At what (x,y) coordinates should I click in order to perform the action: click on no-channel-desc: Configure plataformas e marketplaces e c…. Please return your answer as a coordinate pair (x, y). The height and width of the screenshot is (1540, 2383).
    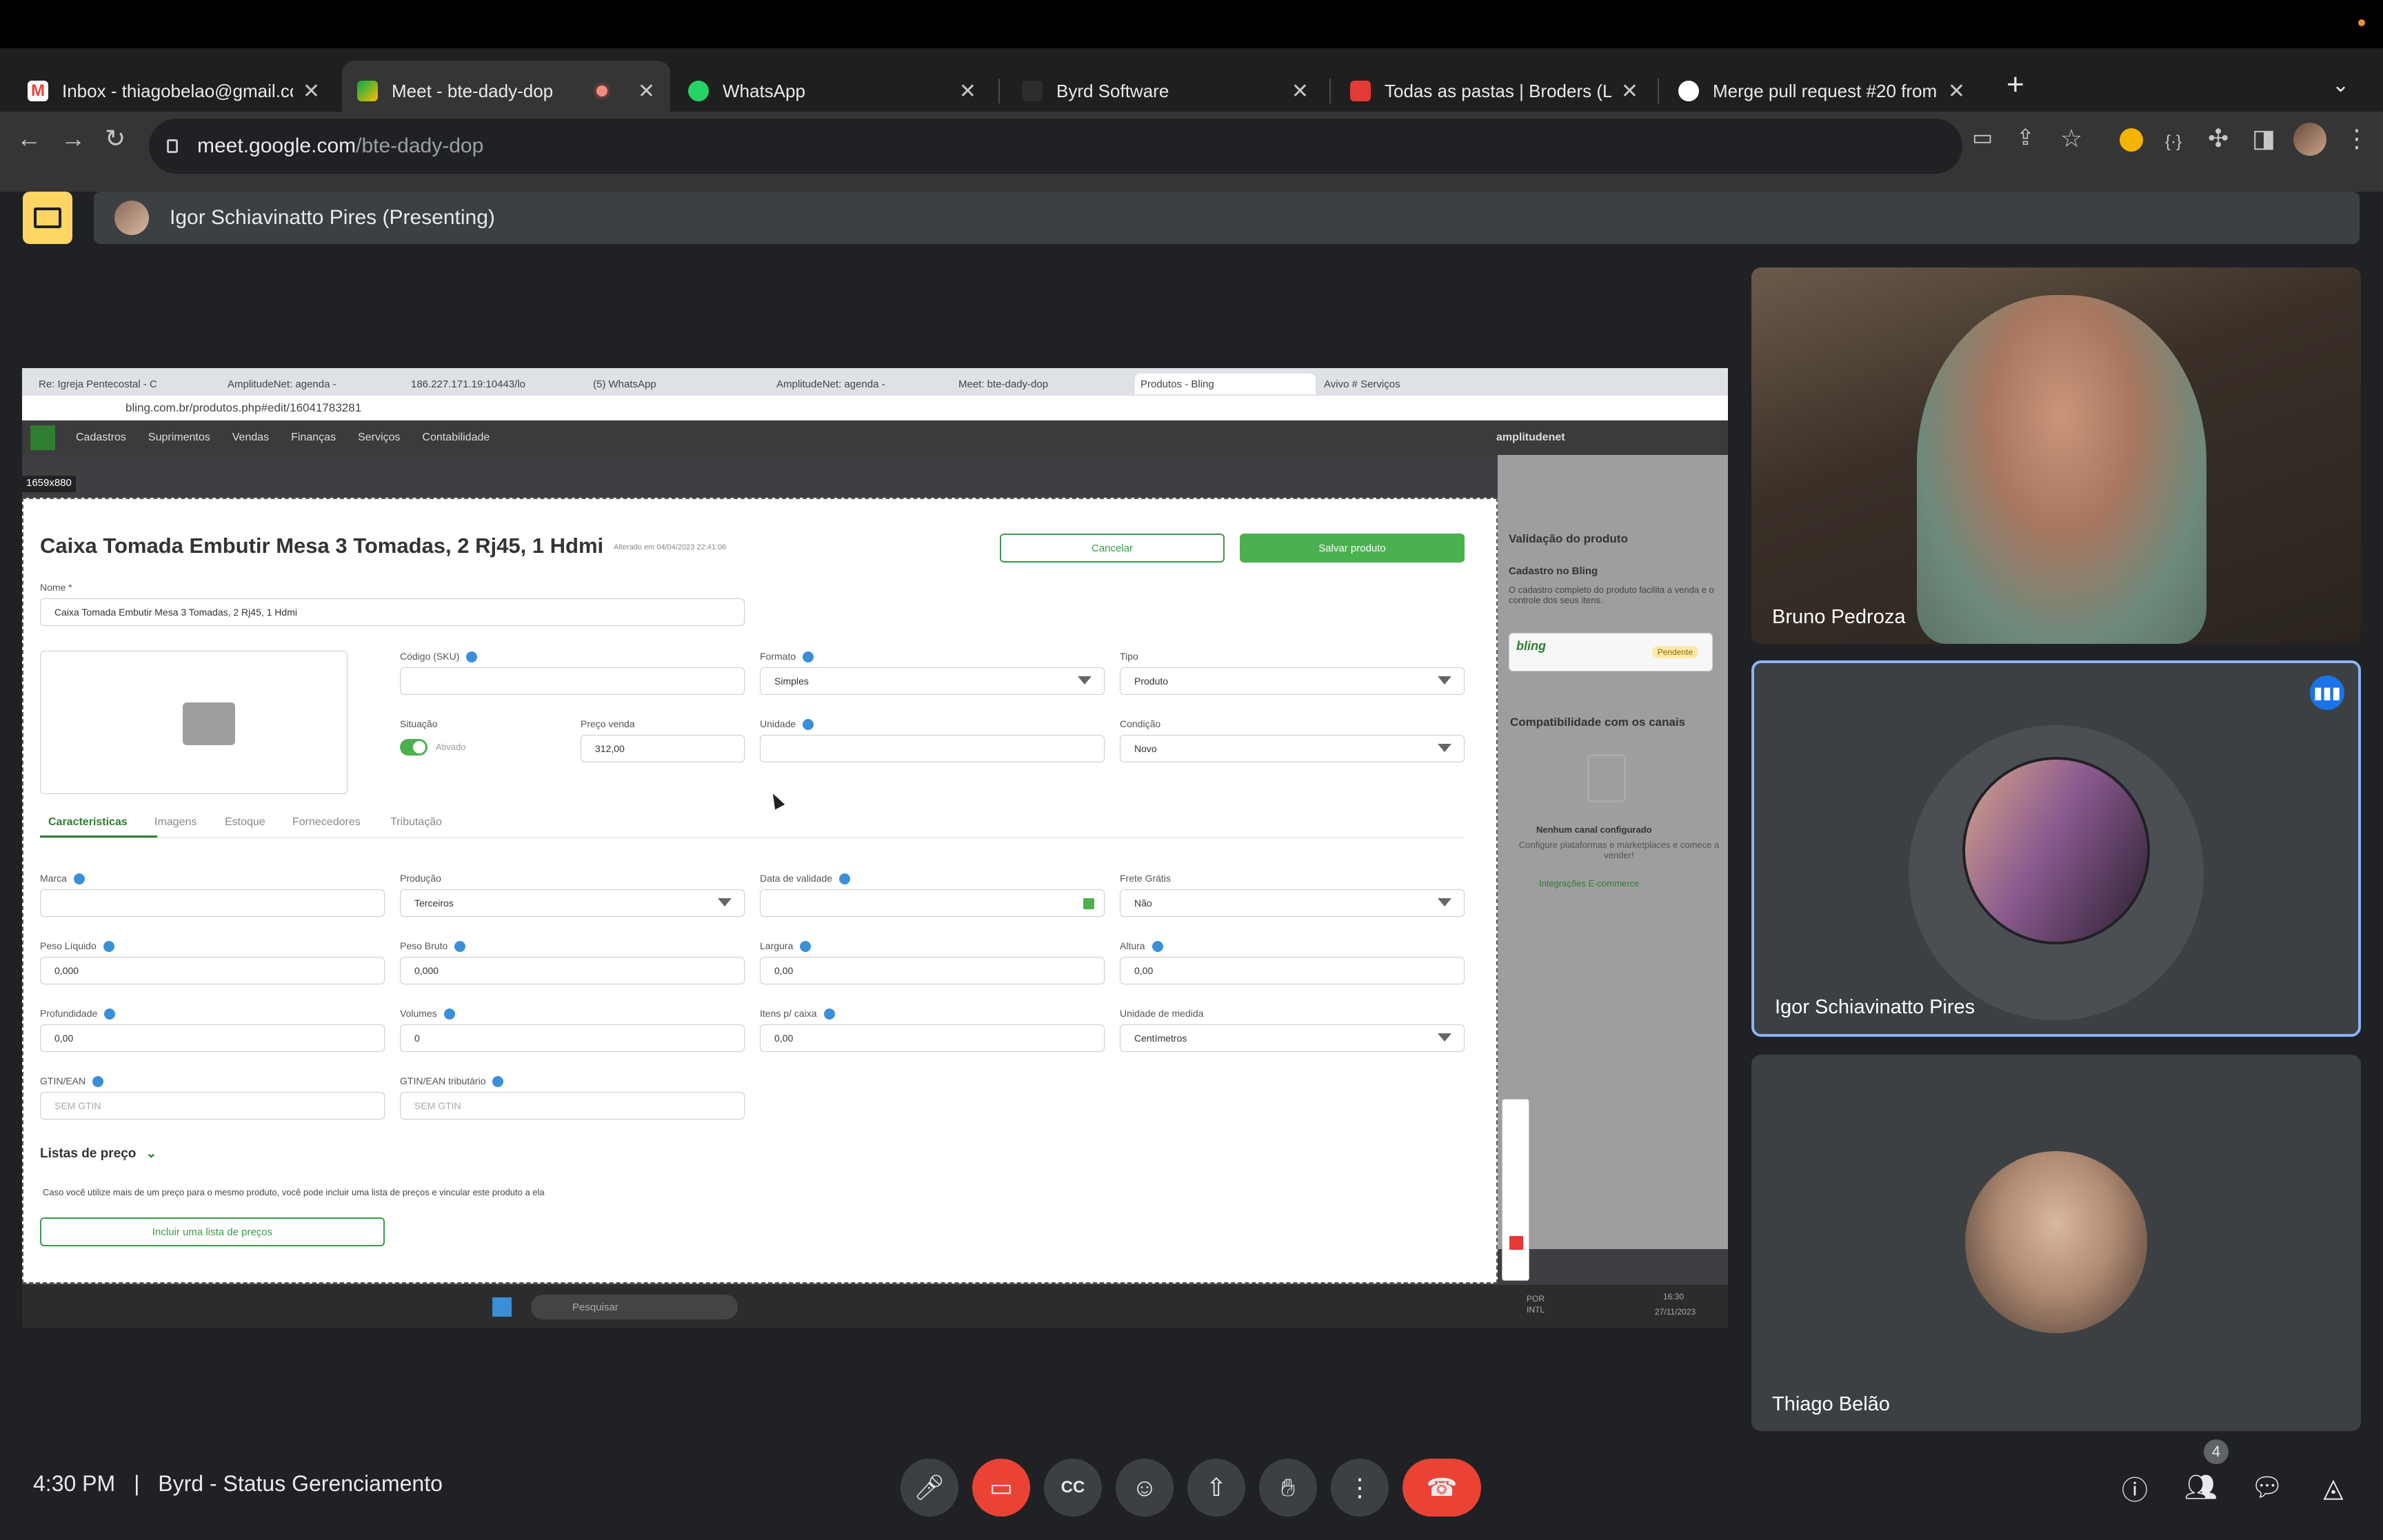
    Looking at the image, I should click on (1619, 850).